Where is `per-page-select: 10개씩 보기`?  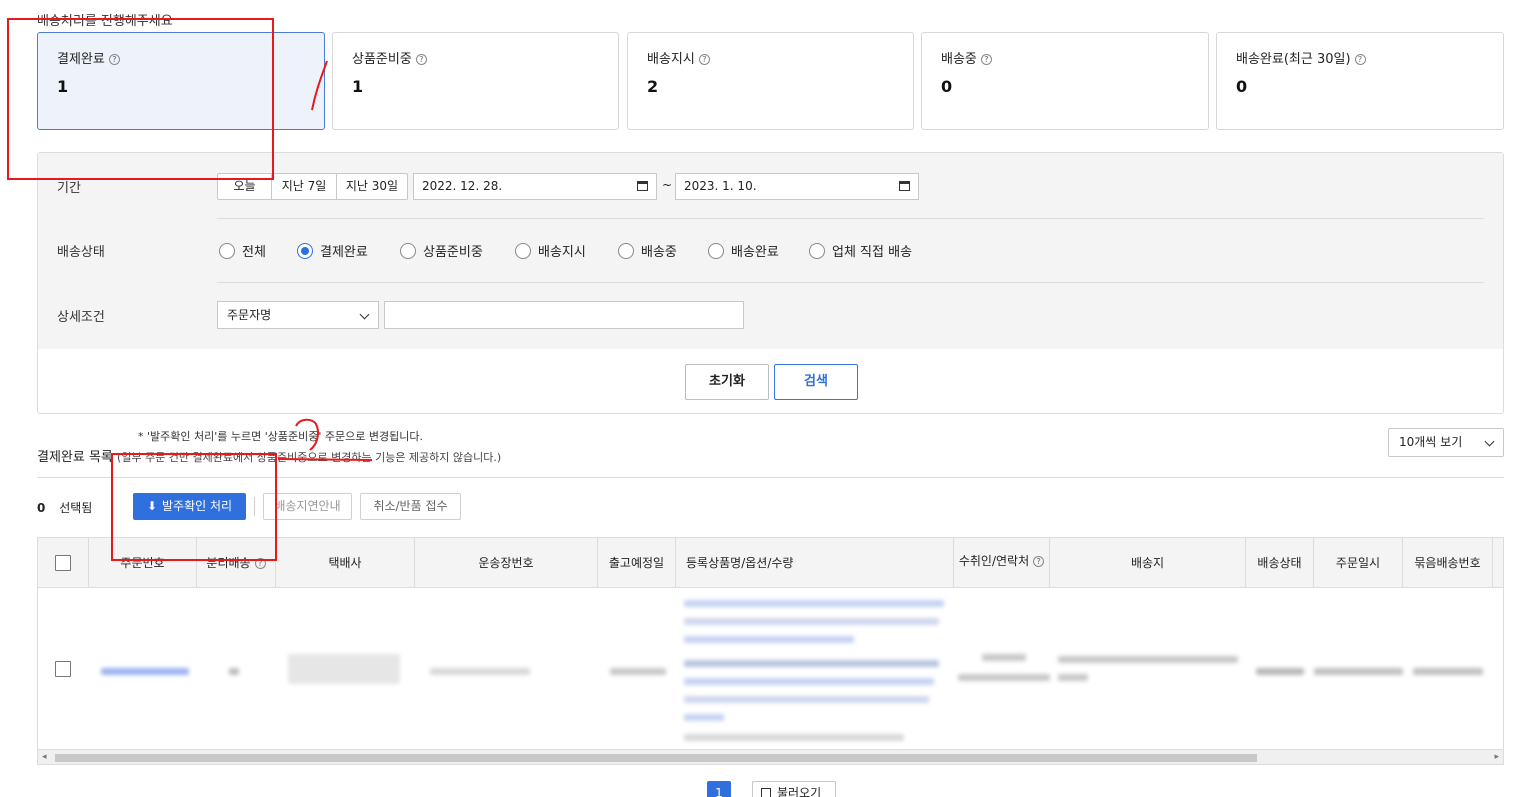
per-page-select: 10개씩 보기 is located at coordinates (1446, 442).